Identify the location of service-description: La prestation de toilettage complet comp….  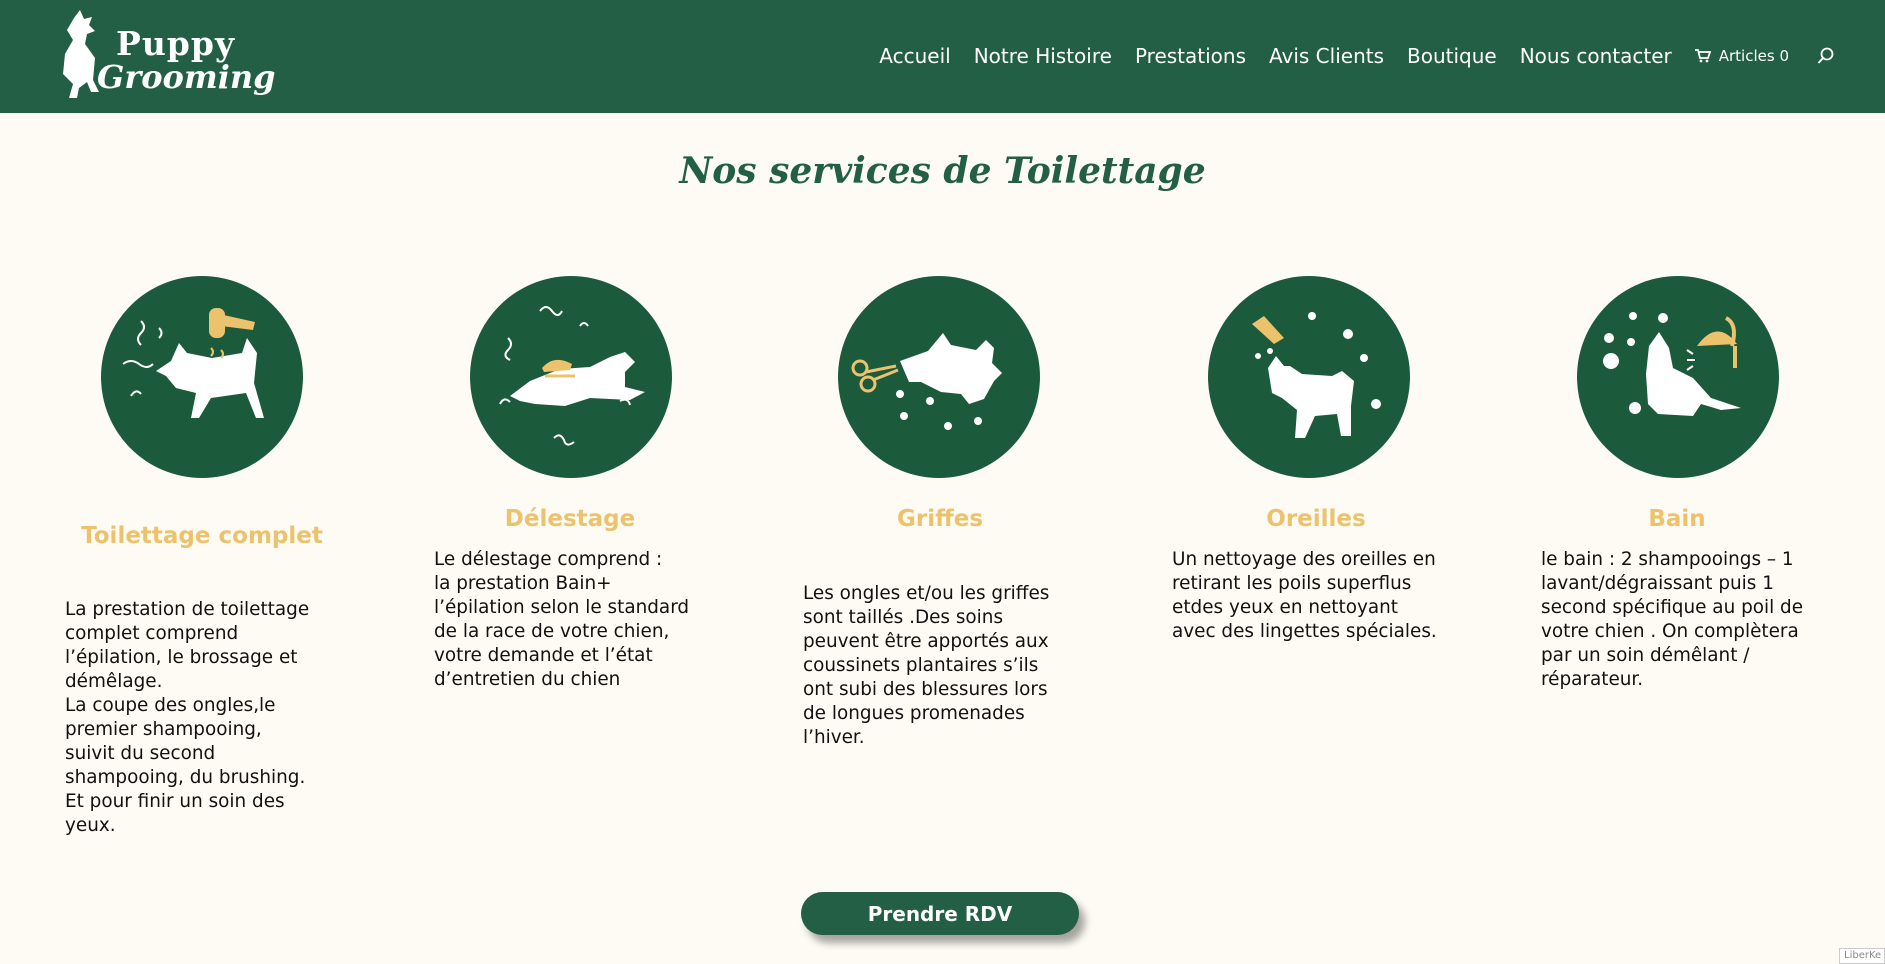
(187, 717).